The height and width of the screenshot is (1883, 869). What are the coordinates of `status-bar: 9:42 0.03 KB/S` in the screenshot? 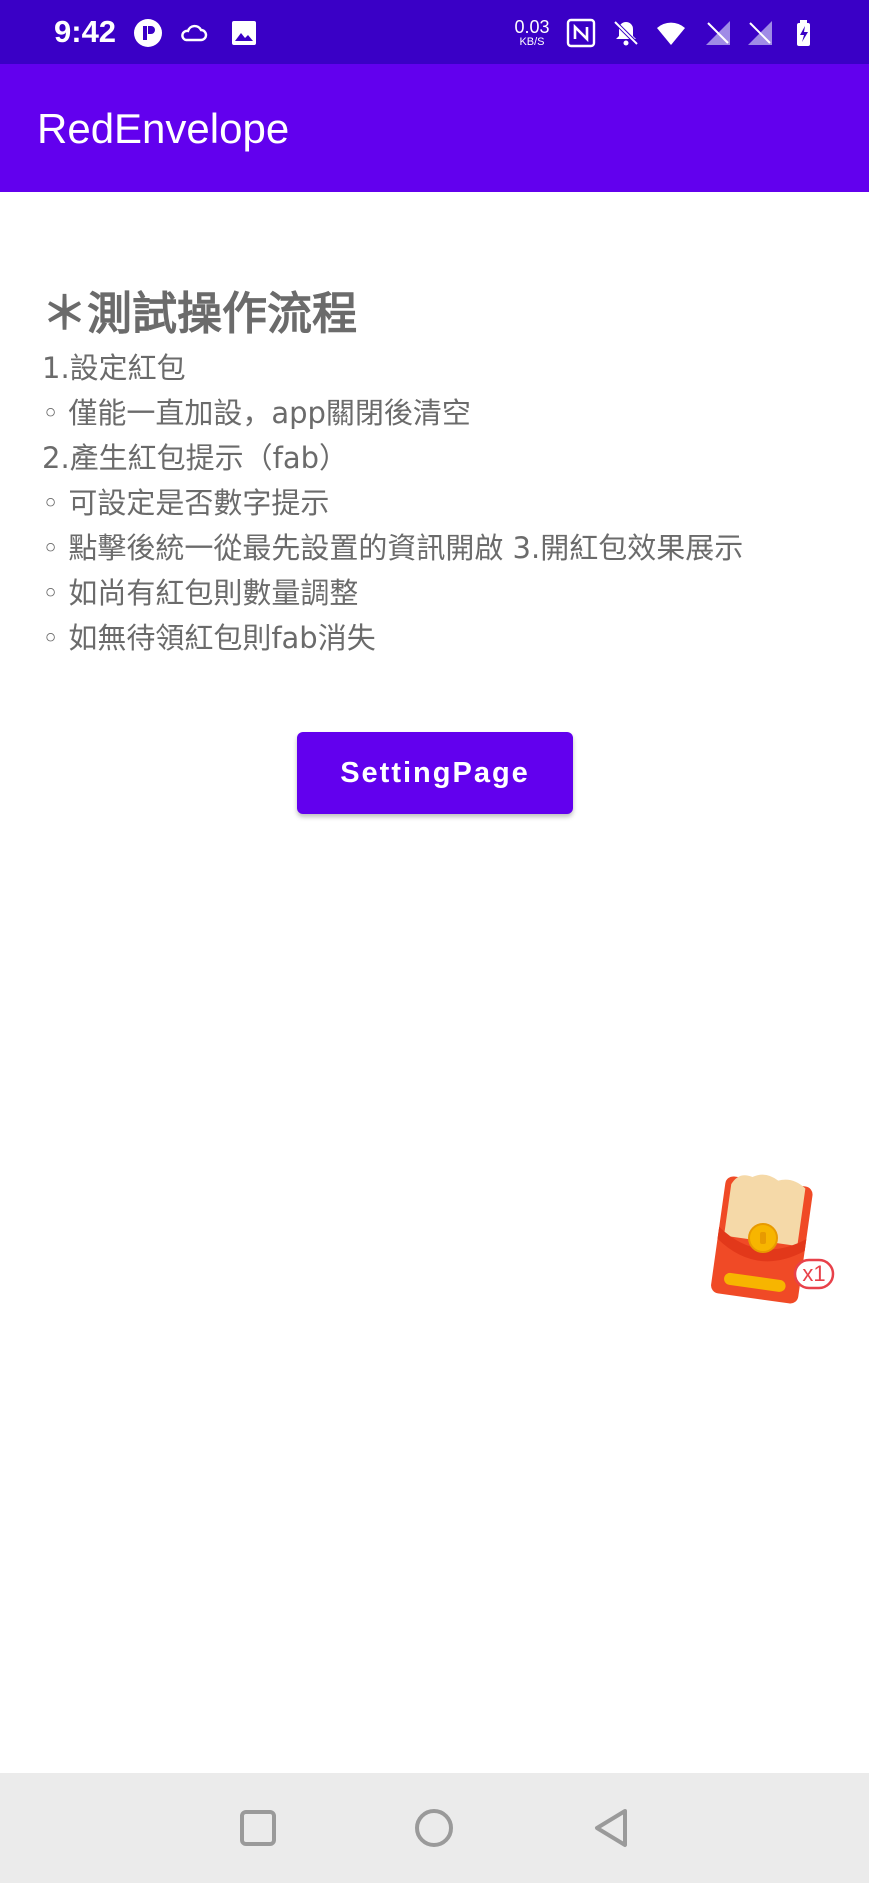 It's located at (434, 32).